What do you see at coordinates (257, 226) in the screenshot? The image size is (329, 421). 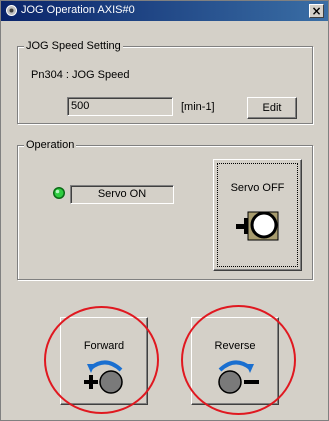 I see `servo-motor-icon` at bounding box center [257, 226].